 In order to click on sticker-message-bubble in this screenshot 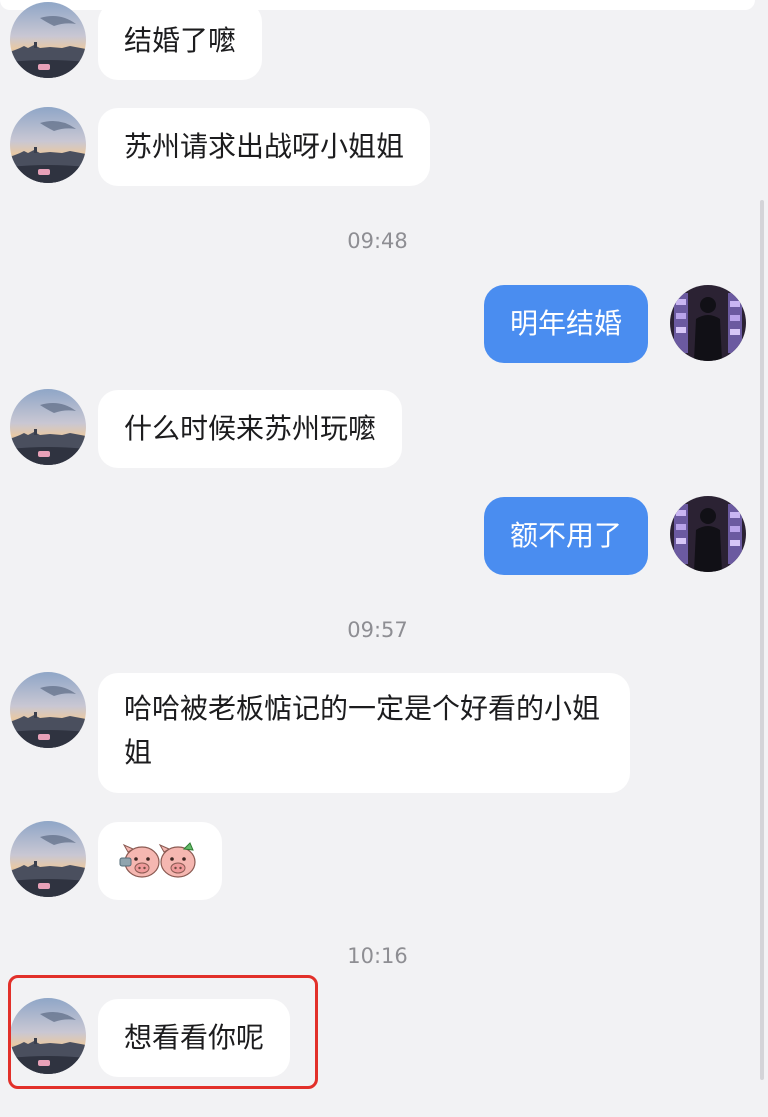, I will do `click(160, 861)`.